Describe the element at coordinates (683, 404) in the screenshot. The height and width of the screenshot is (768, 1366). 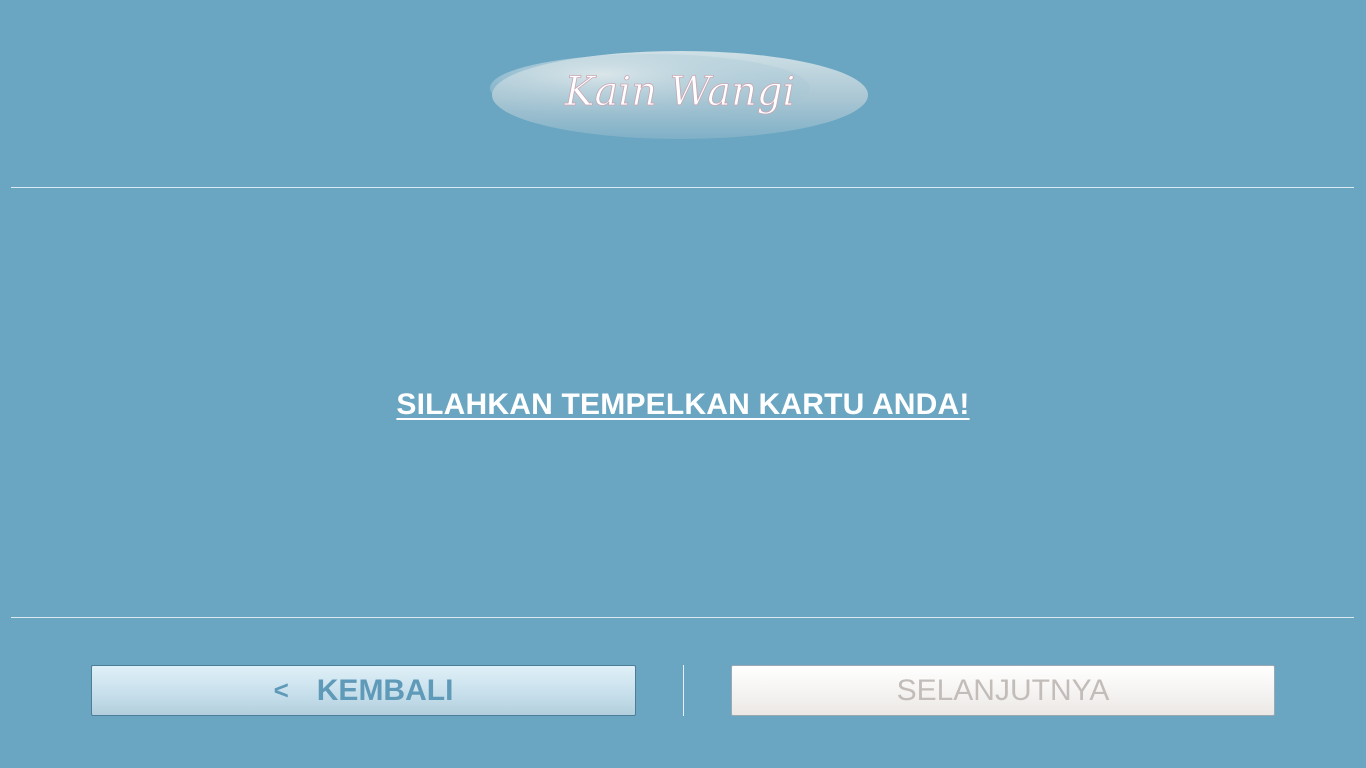
I see `tap-card-prompt: SILAHKAN TEMPELKAN KARTU ANDA!` at that location.